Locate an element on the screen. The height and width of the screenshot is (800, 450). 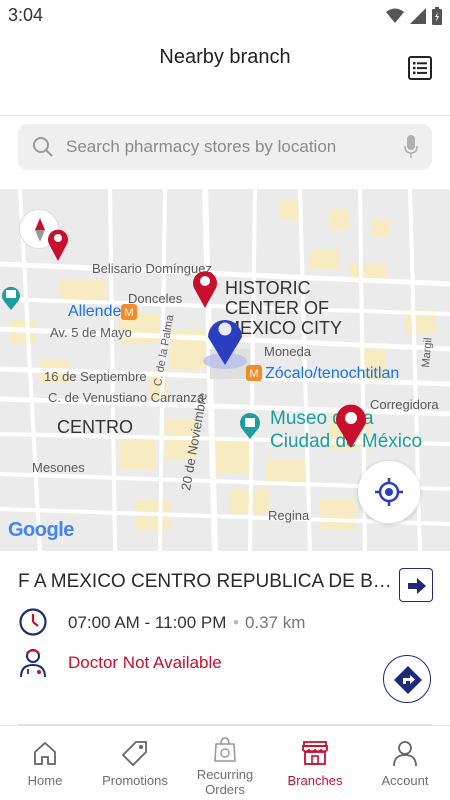
map-label-allende: Allende is located at coordinates (95, 311).